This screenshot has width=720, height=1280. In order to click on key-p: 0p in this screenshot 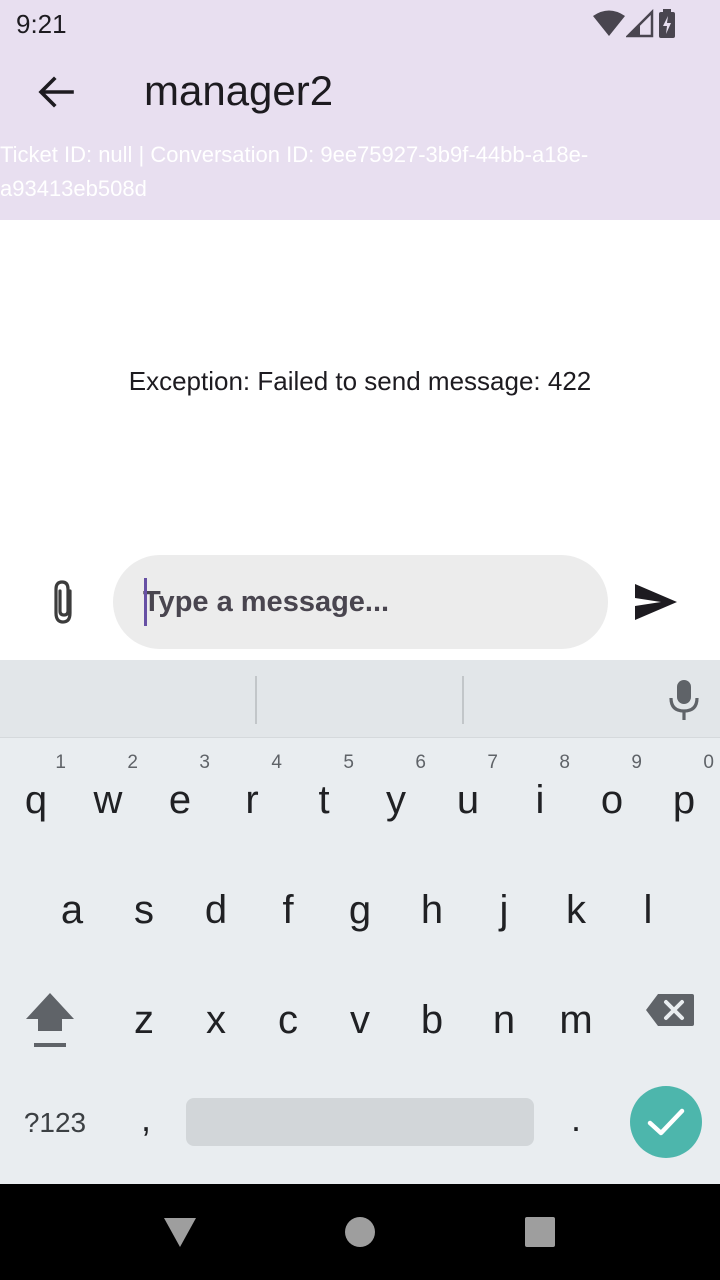, I will do `click(684, 798)`.